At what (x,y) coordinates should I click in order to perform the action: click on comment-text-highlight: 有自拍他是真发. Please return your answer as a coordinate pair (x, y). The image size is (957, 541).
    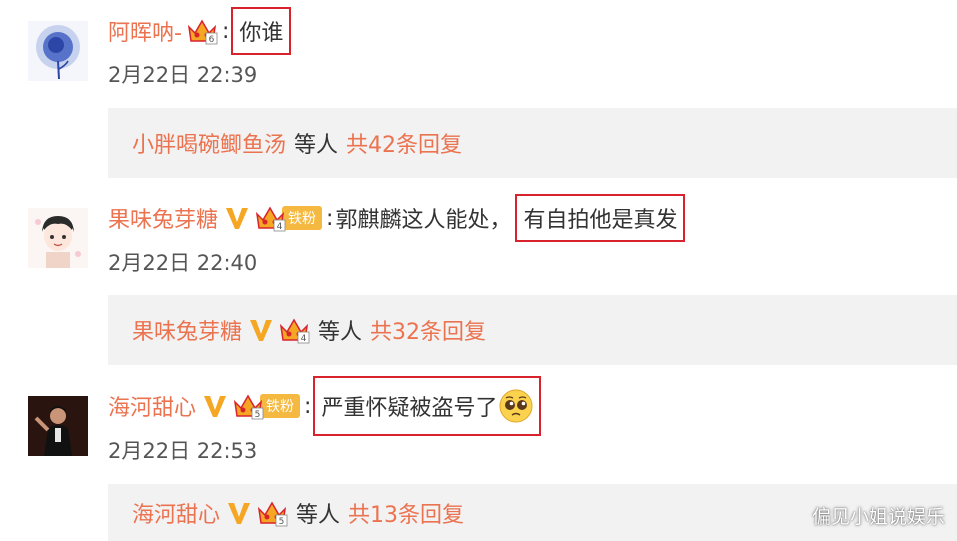
    Looking at the image, I should click on (600, 220).